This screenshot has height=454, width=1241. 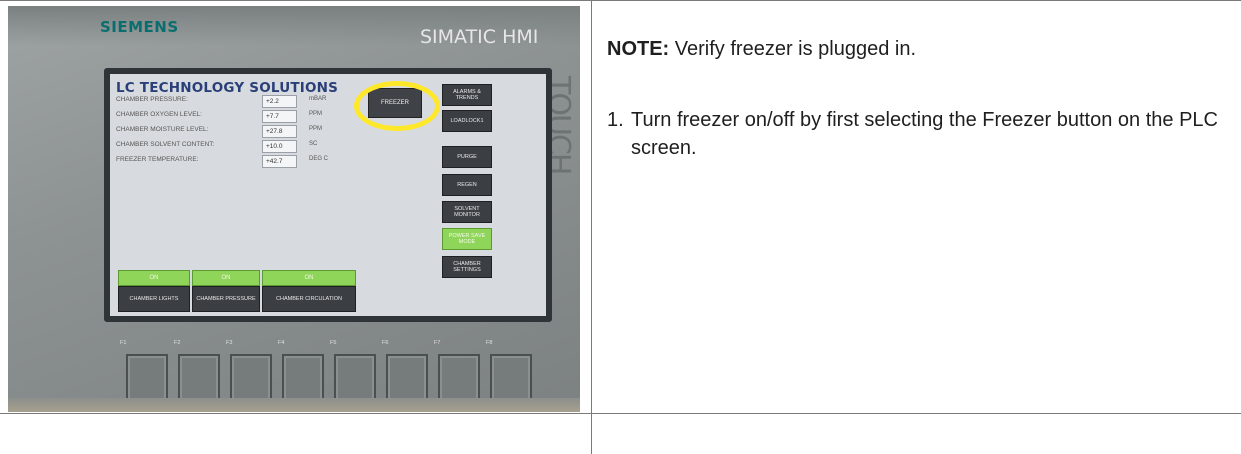 I want to click on reading-value: +42.7, so click(x=279, y=161).